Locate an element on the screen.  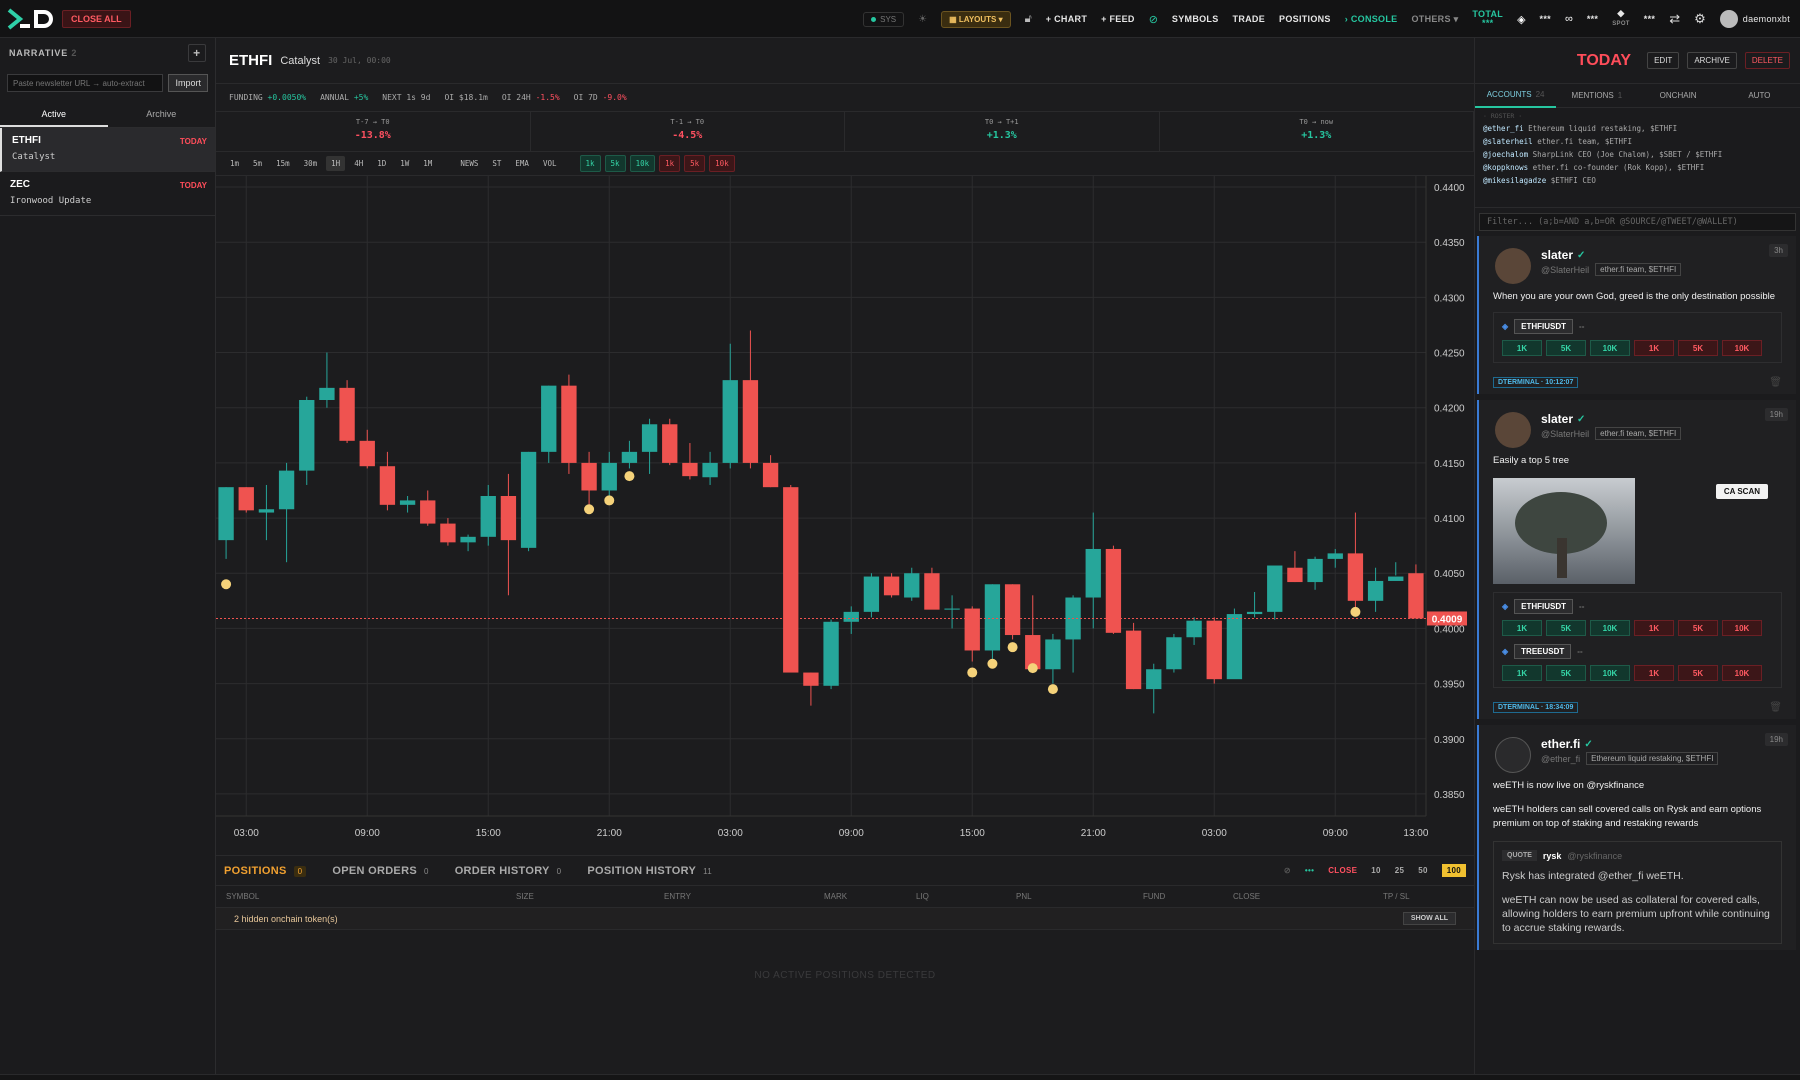
swap-icon: ⇄ is located at coordinates (1674, 19).